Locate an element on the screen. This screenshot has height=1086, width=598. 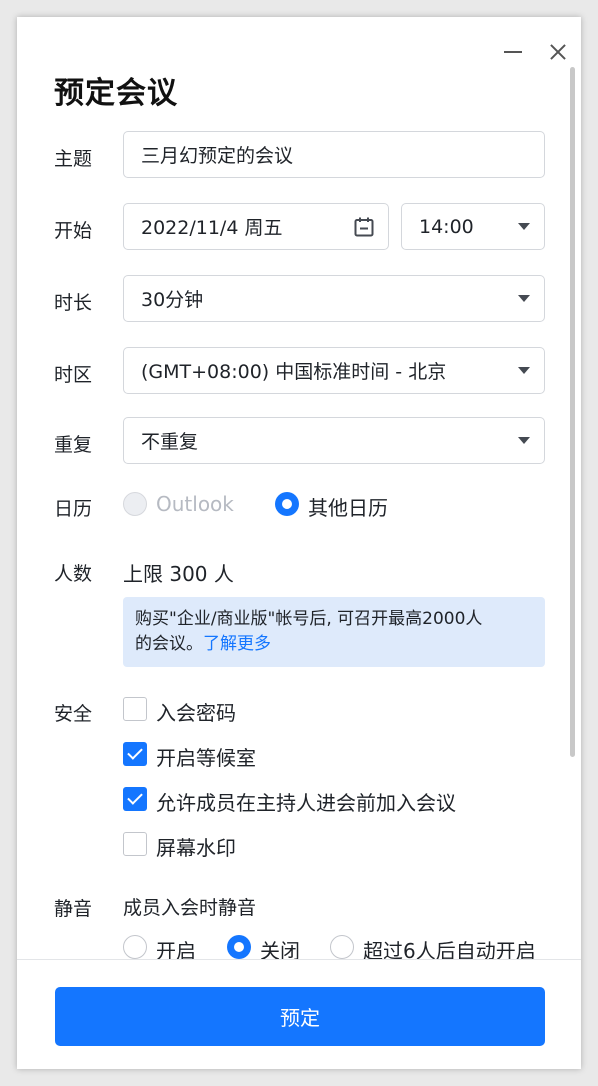
calendar-outlook-radio is located at coordinates (135, 504).